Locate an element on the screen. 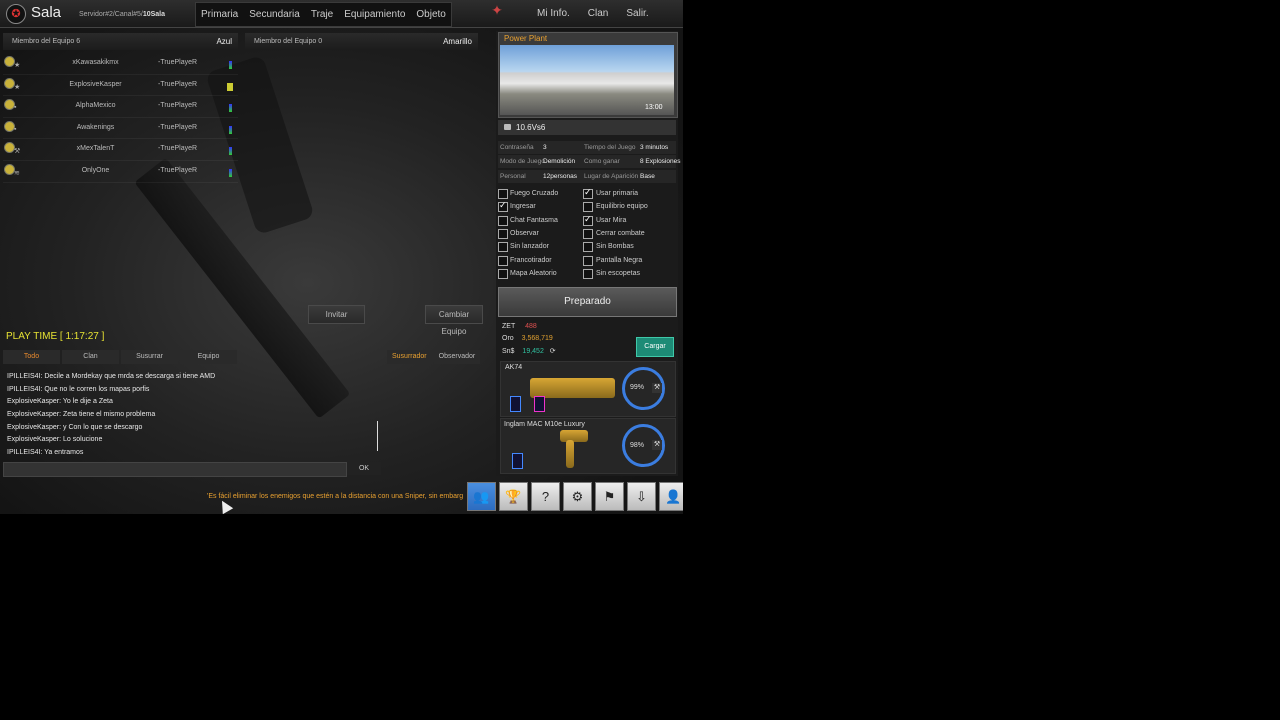 Image resolution: width=1280 pixels, height=720 pixels. help-icon: ? is located at coordinates (545, 496).